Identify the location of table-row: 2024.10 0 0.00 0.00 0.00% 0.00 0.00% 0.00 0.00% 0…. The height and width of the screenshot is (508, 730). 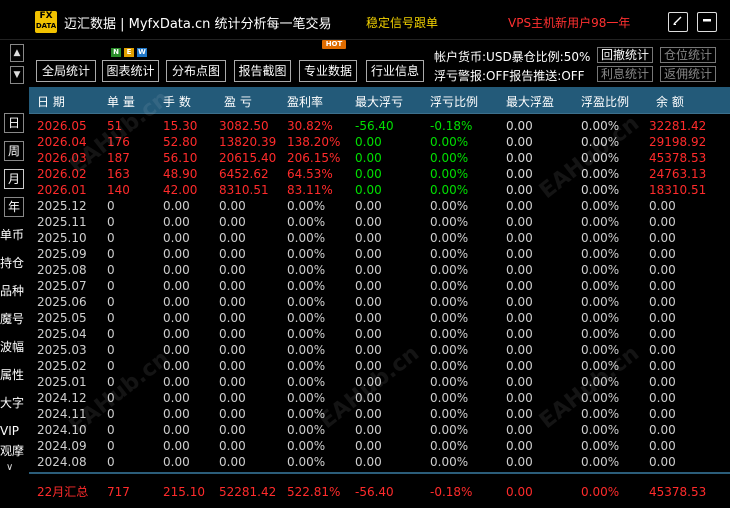
(379, 430).